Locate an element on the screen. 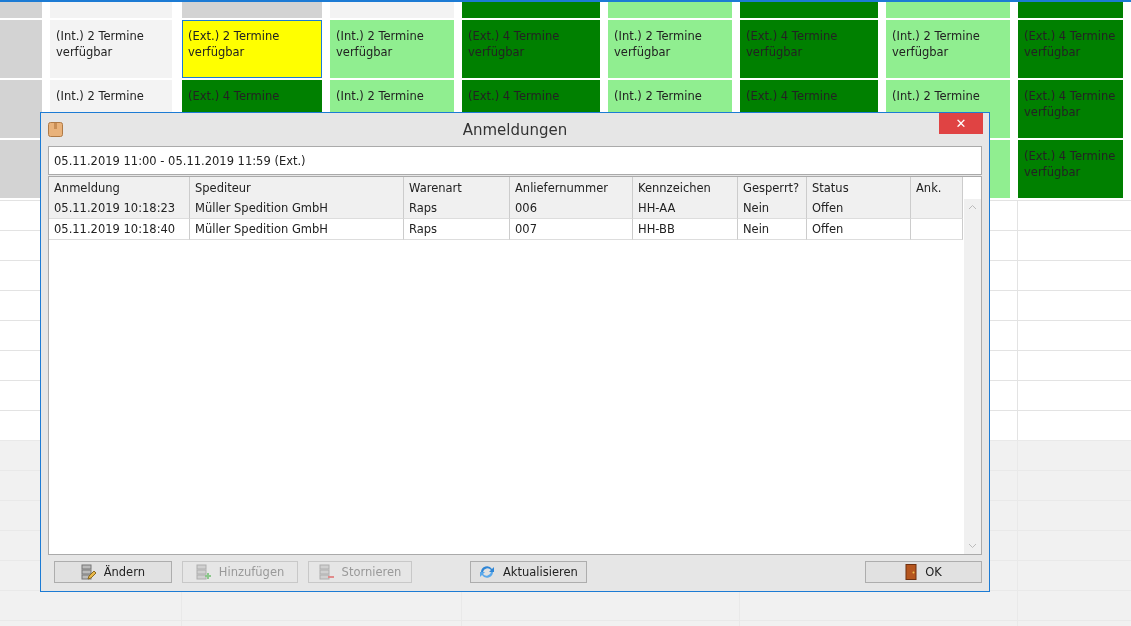 The height and width of the screenshot is (626, 1131). column-header: Spediteur is located at coordinates (297, 188).